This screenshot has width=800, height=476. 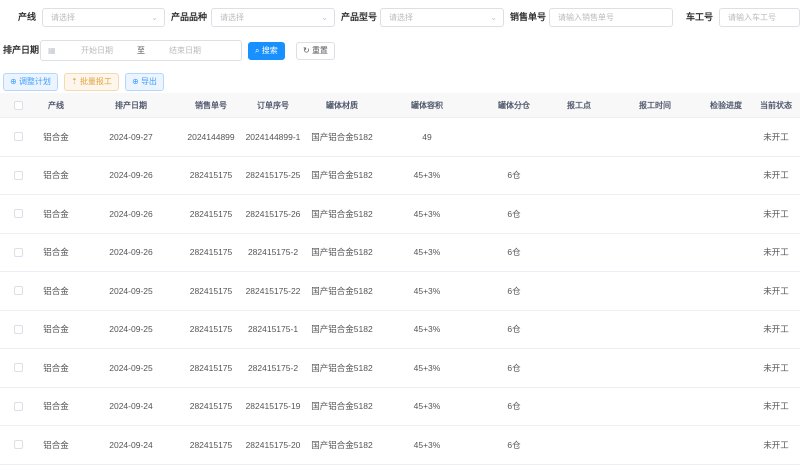 I want to click on cell-order: 282415175-26, so click(x=273, y=213).